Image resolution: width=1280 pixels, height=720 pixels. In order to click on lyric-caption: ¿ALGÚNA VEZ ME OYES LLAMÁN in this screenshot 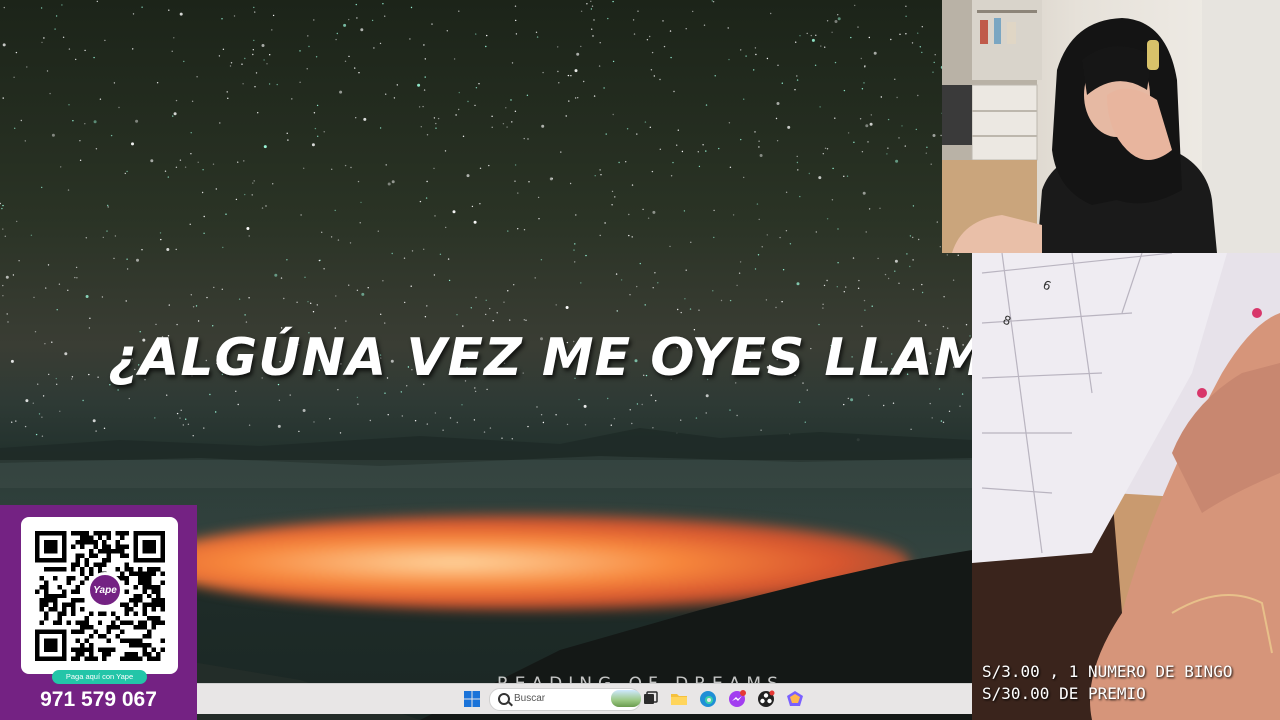, I will do `click(540, 358)`.